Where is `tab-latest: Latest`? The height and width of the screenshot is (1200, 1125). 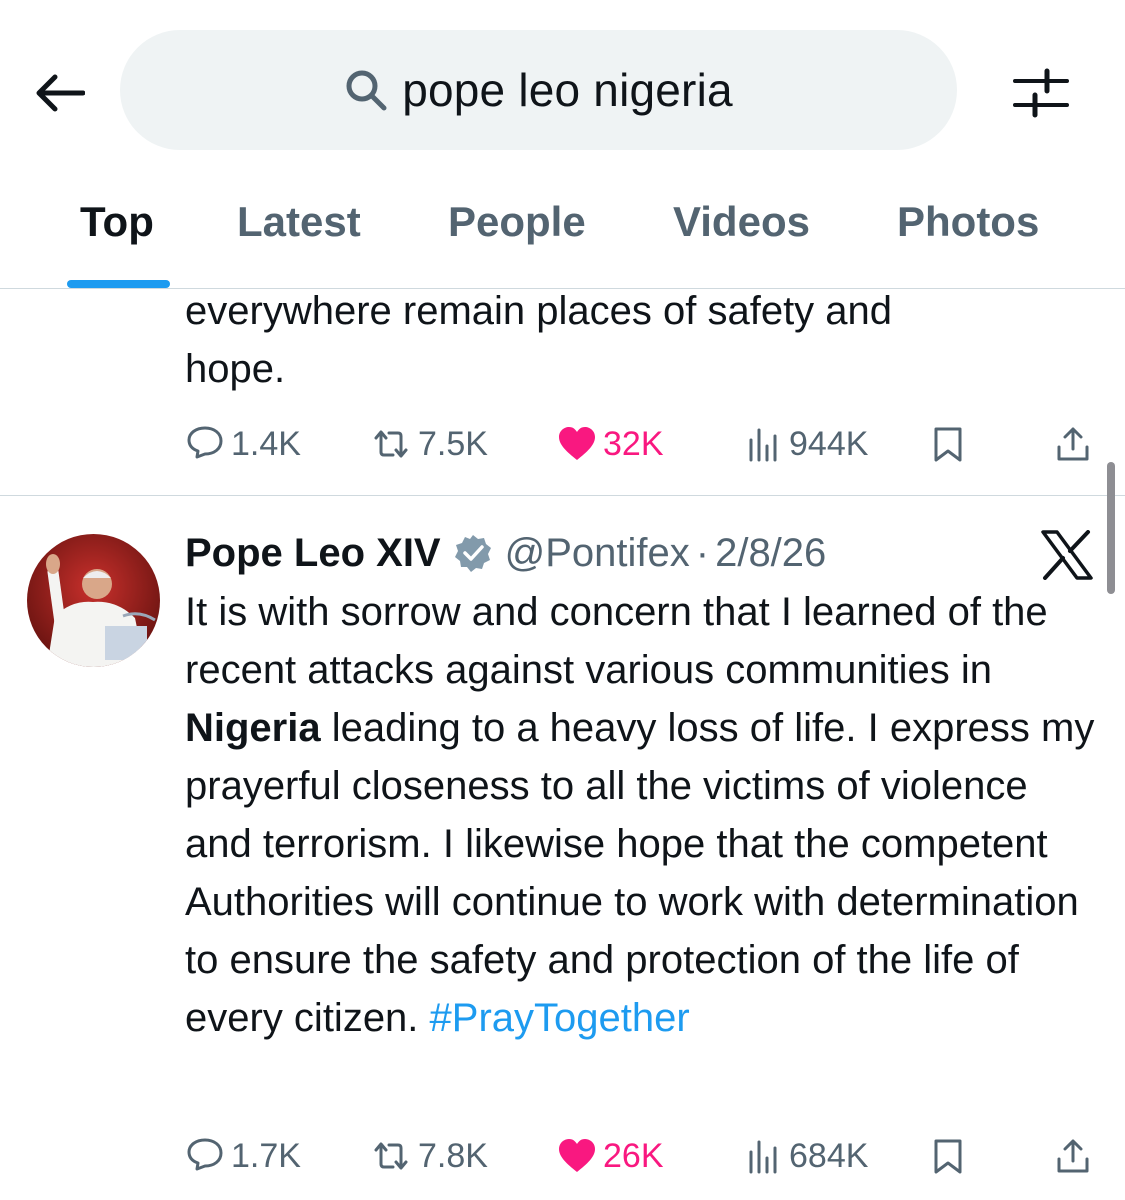 tab-latest: Latest is located at coordinates (299, 222).